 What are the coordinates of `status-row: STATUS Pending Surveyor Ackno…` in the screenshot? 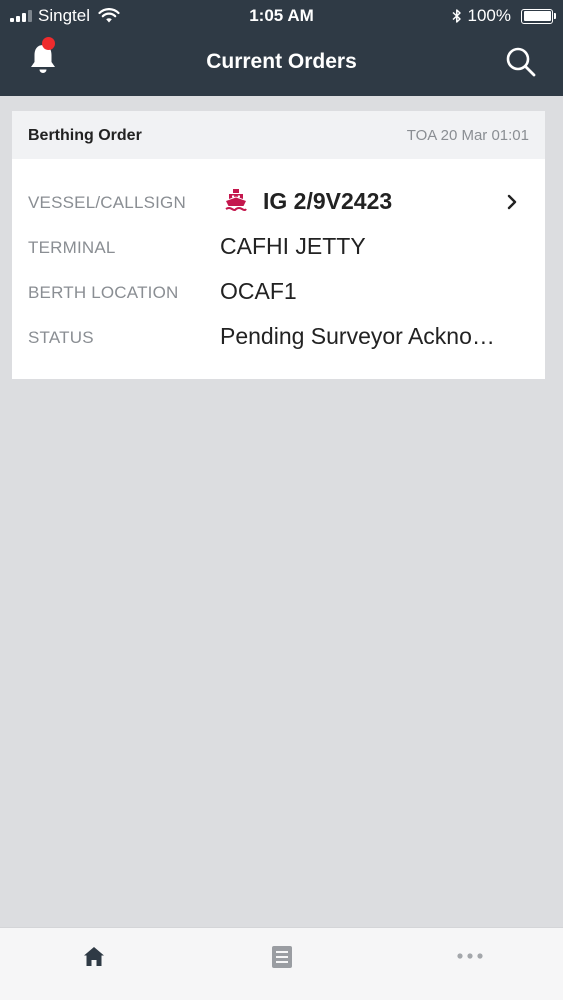 It's located at (278, 337).